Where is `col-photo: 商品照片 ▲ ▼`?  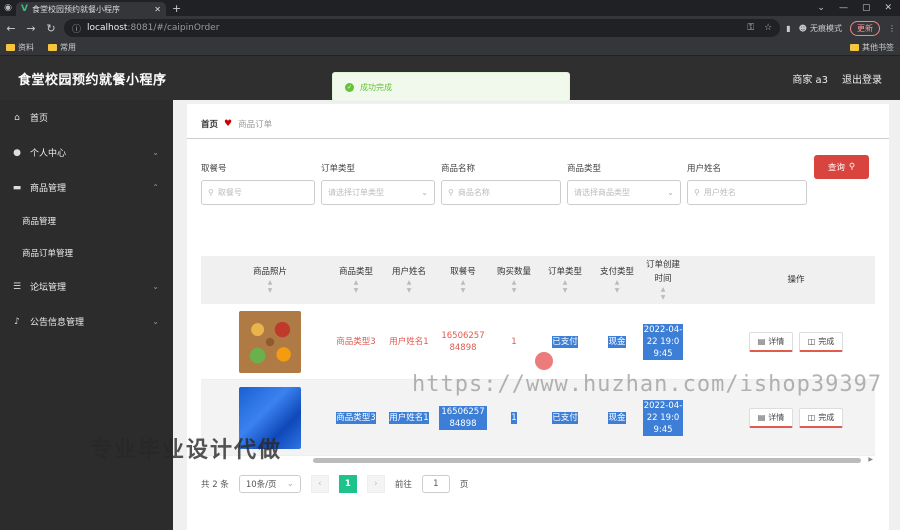 col-photo: 商品照片 ▲ ▼ is located at coordinates (270, 280).